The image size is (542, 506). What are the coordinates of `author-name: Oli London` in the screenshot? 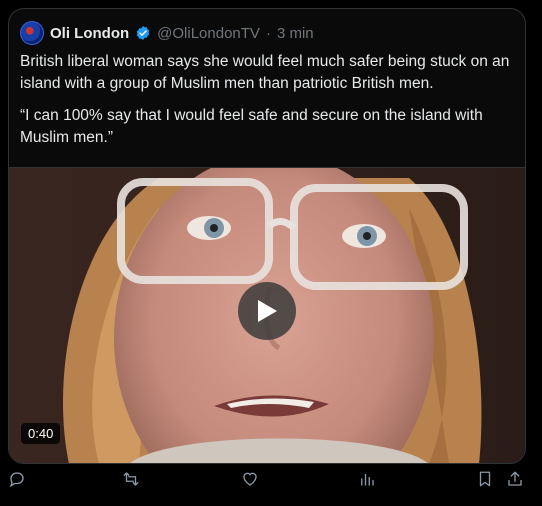 It's located at (89, 33).